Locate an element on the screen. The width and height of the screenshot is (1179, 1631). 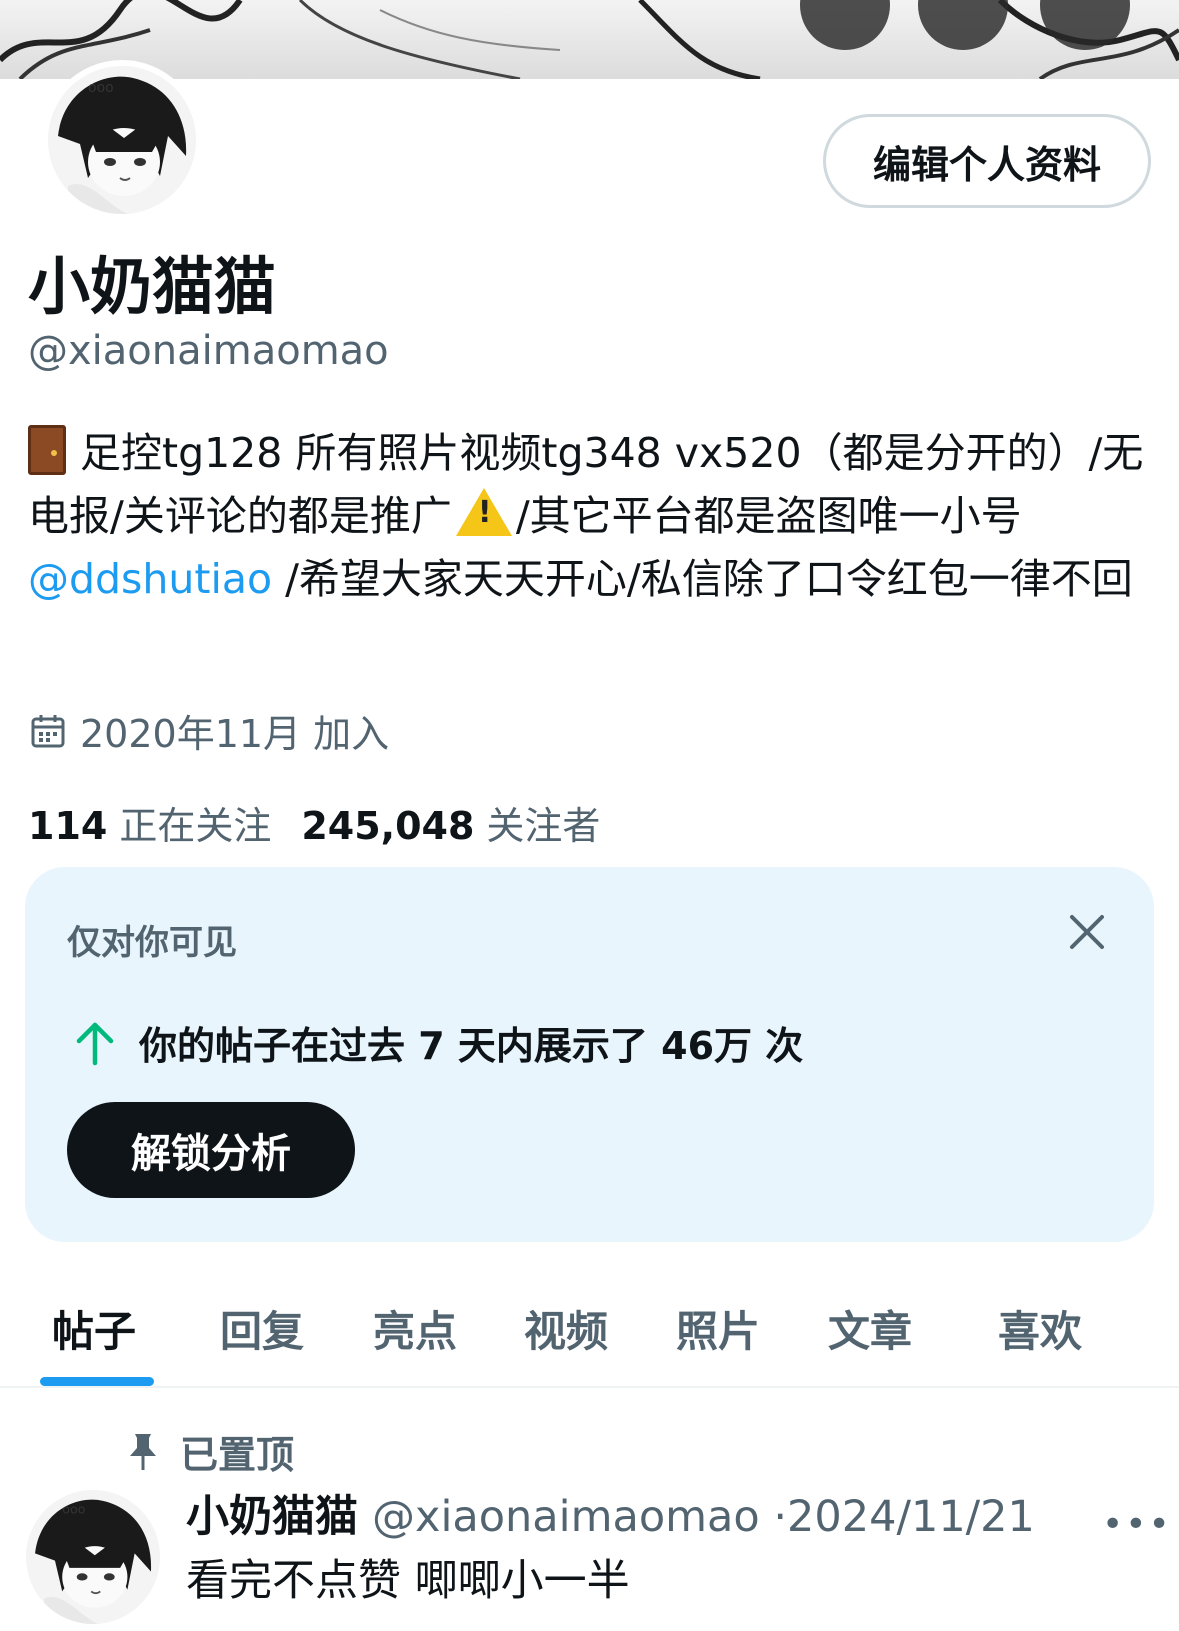
followers-label: 关注者 is located at coordinates (543, 826).